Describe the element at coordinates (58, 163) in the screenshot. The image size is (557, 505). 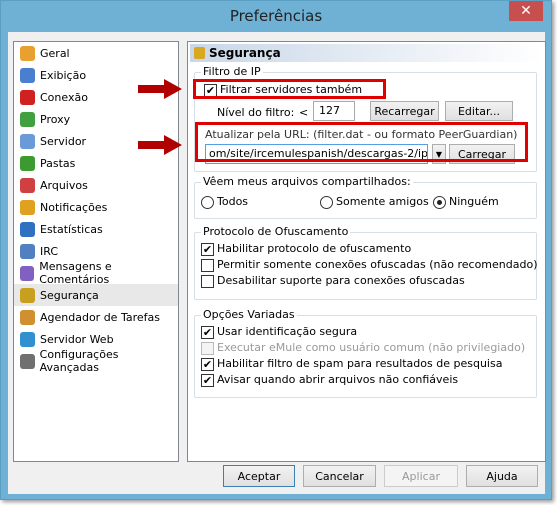
I see `sidebar-item-label: Pastas` at that location.